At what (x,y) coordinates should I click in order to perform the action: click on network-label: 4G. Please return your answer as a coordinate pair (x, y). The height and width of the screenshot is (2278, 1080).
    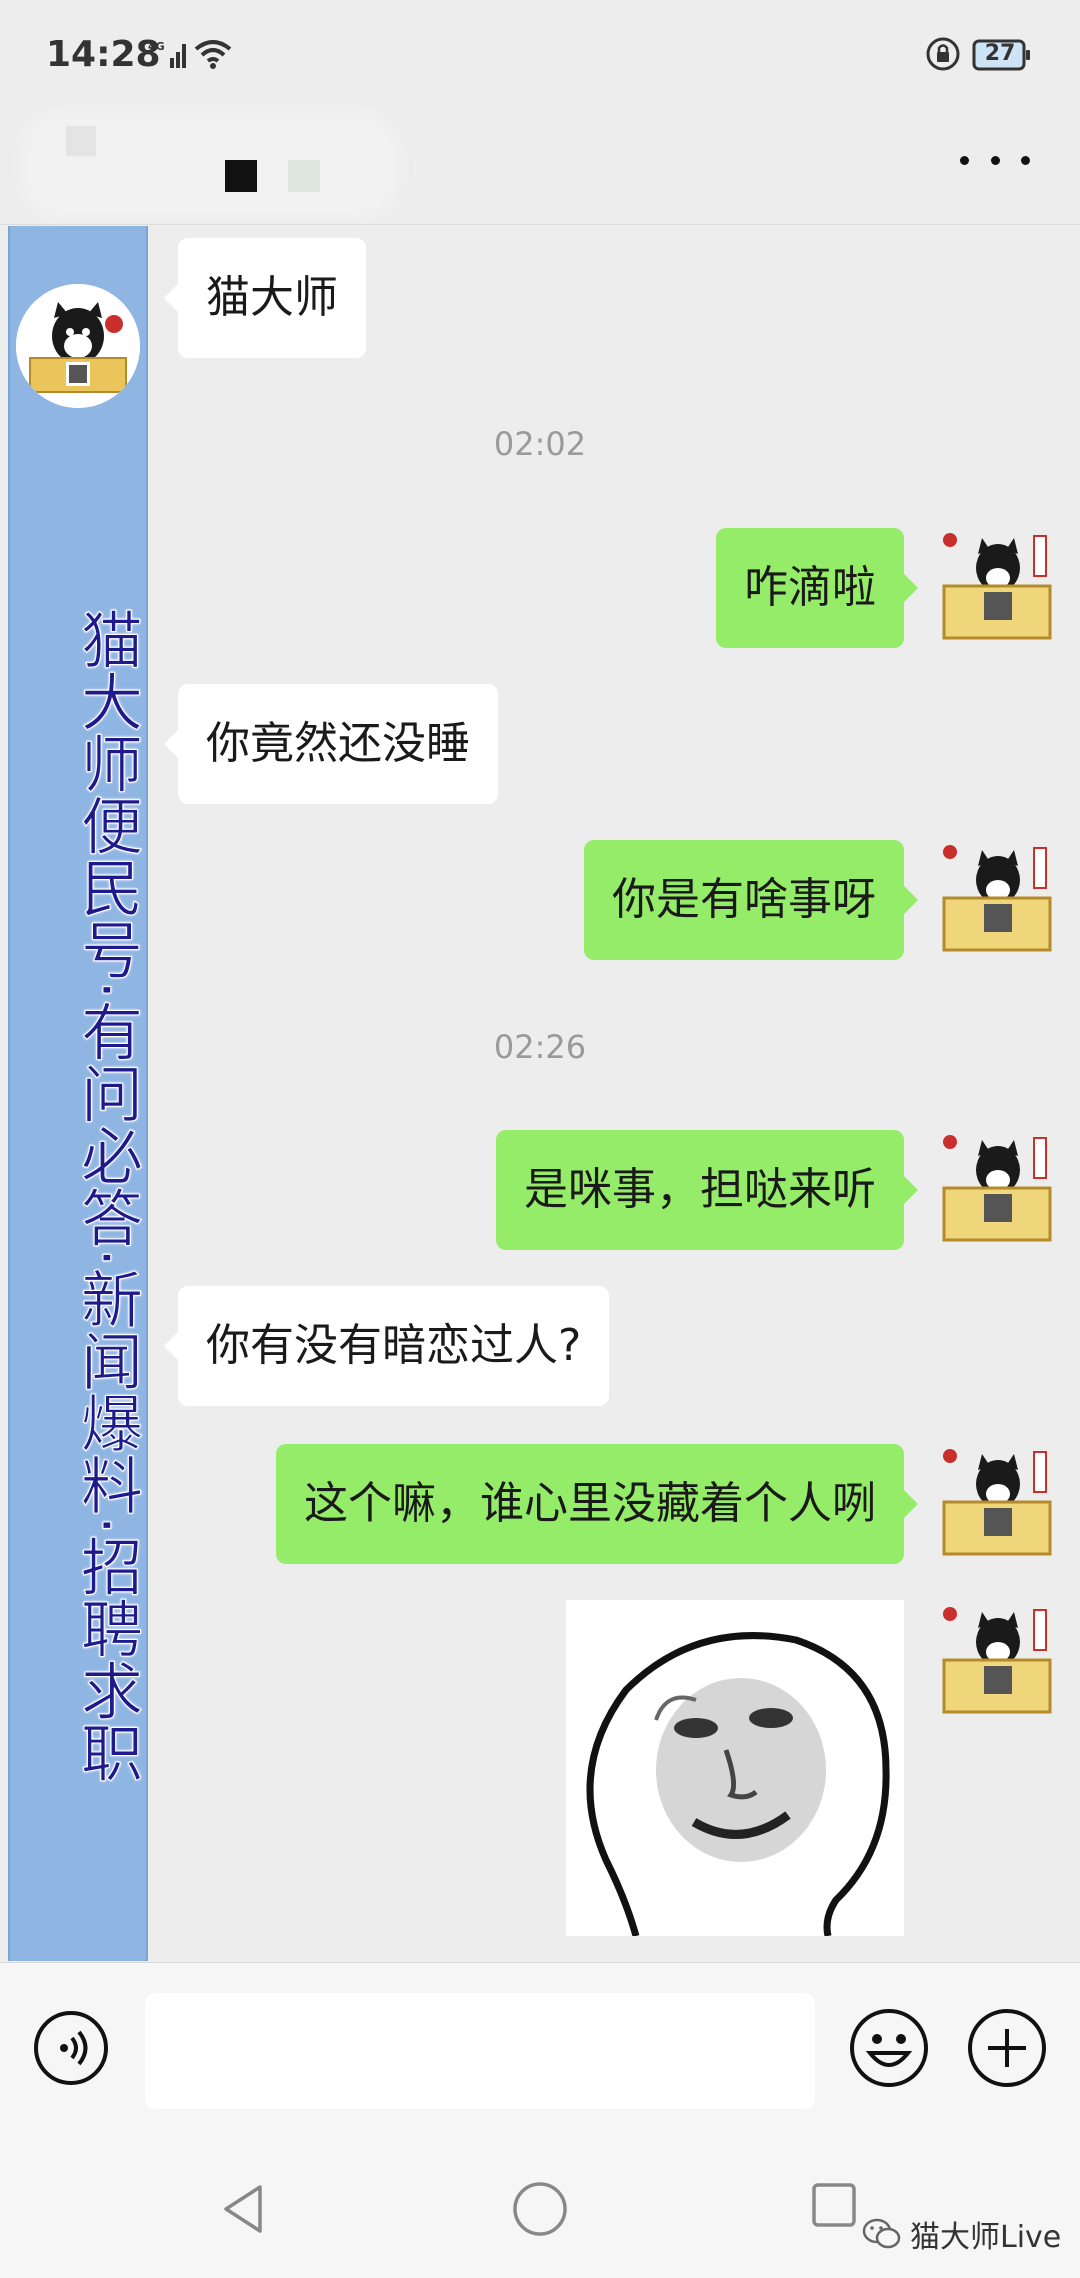
    Looking at the image, I should click on (156, 46).